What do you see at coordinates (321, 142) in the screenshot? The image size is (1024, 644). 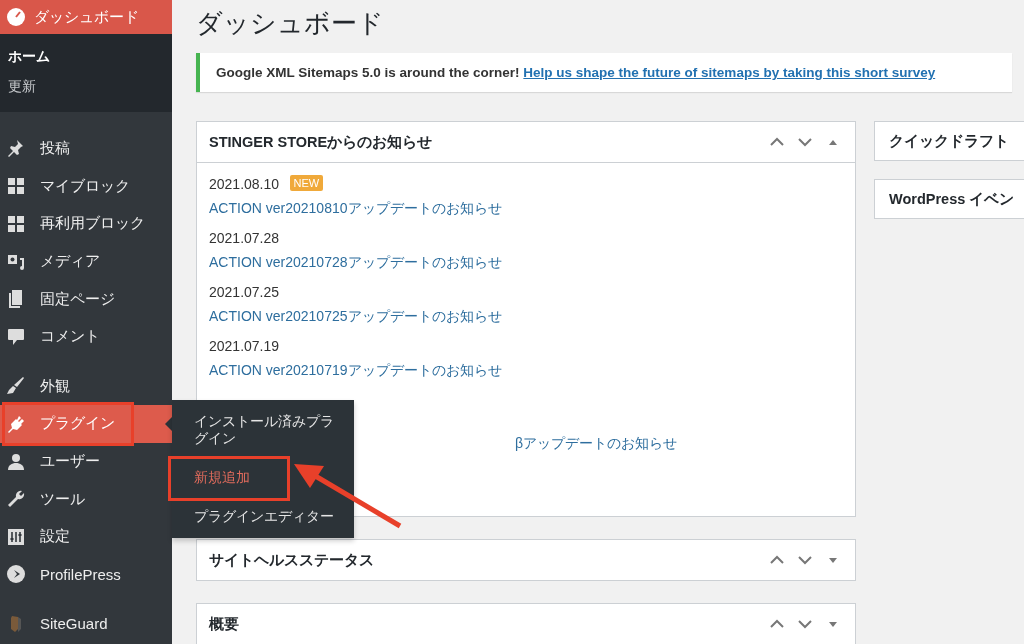 I see `widget-title: STINGER STOREからのお知らせ` at bounding box center [321, 142].